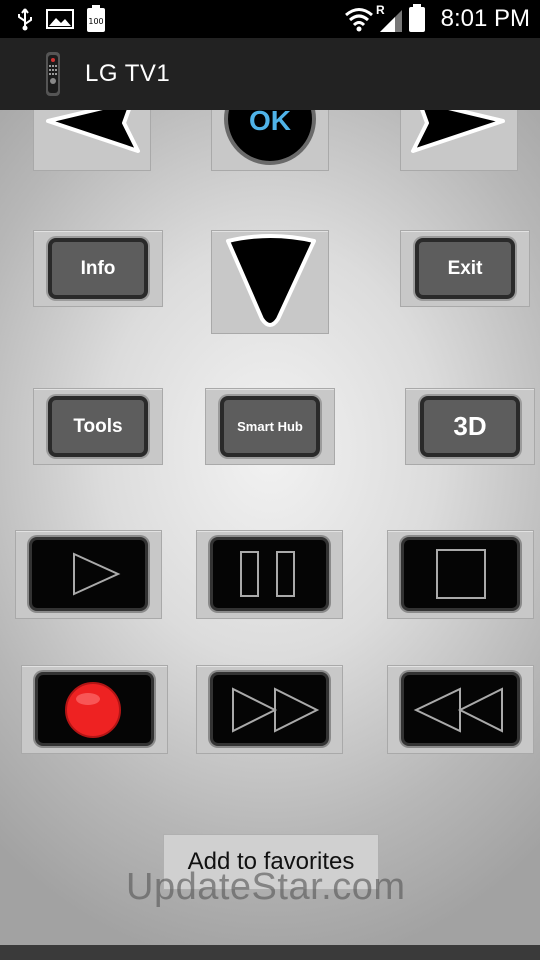 The height and width of the screenshot is (960, 540). I want to click on pause-icon, so click(267, 574).